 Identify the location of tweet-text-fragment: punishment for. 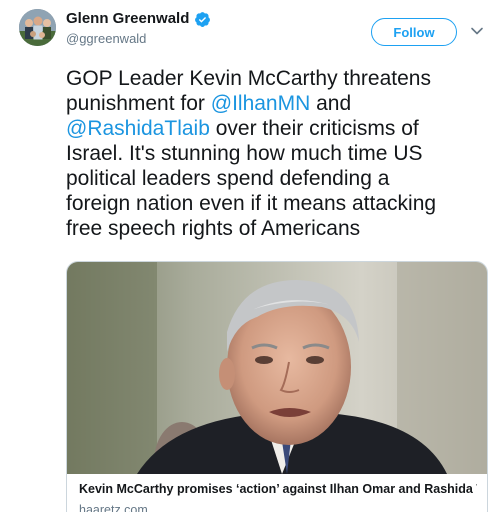
(138, 103).